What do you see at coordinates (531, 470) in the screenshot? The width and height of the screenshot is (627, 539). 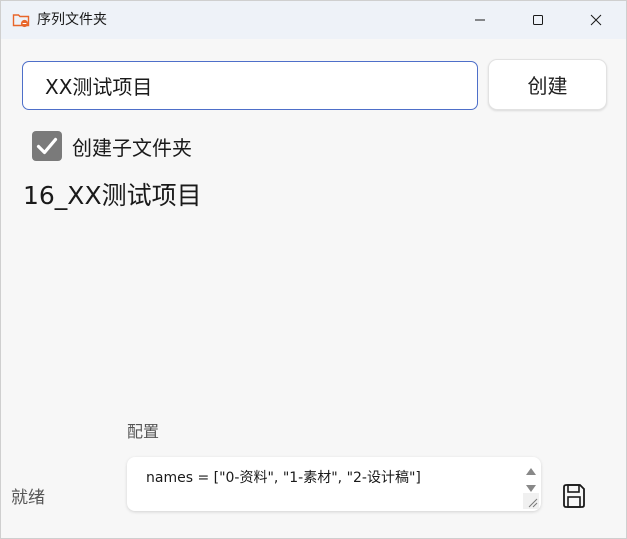 I see `scroll-up-arrow-icon` at bounding box center [531, 470].